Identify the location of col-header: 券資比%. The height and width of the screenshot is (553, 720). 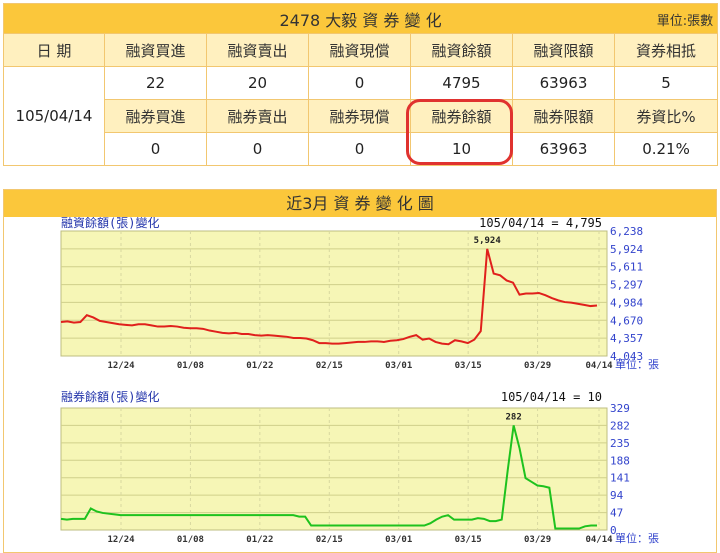
(666, 116).